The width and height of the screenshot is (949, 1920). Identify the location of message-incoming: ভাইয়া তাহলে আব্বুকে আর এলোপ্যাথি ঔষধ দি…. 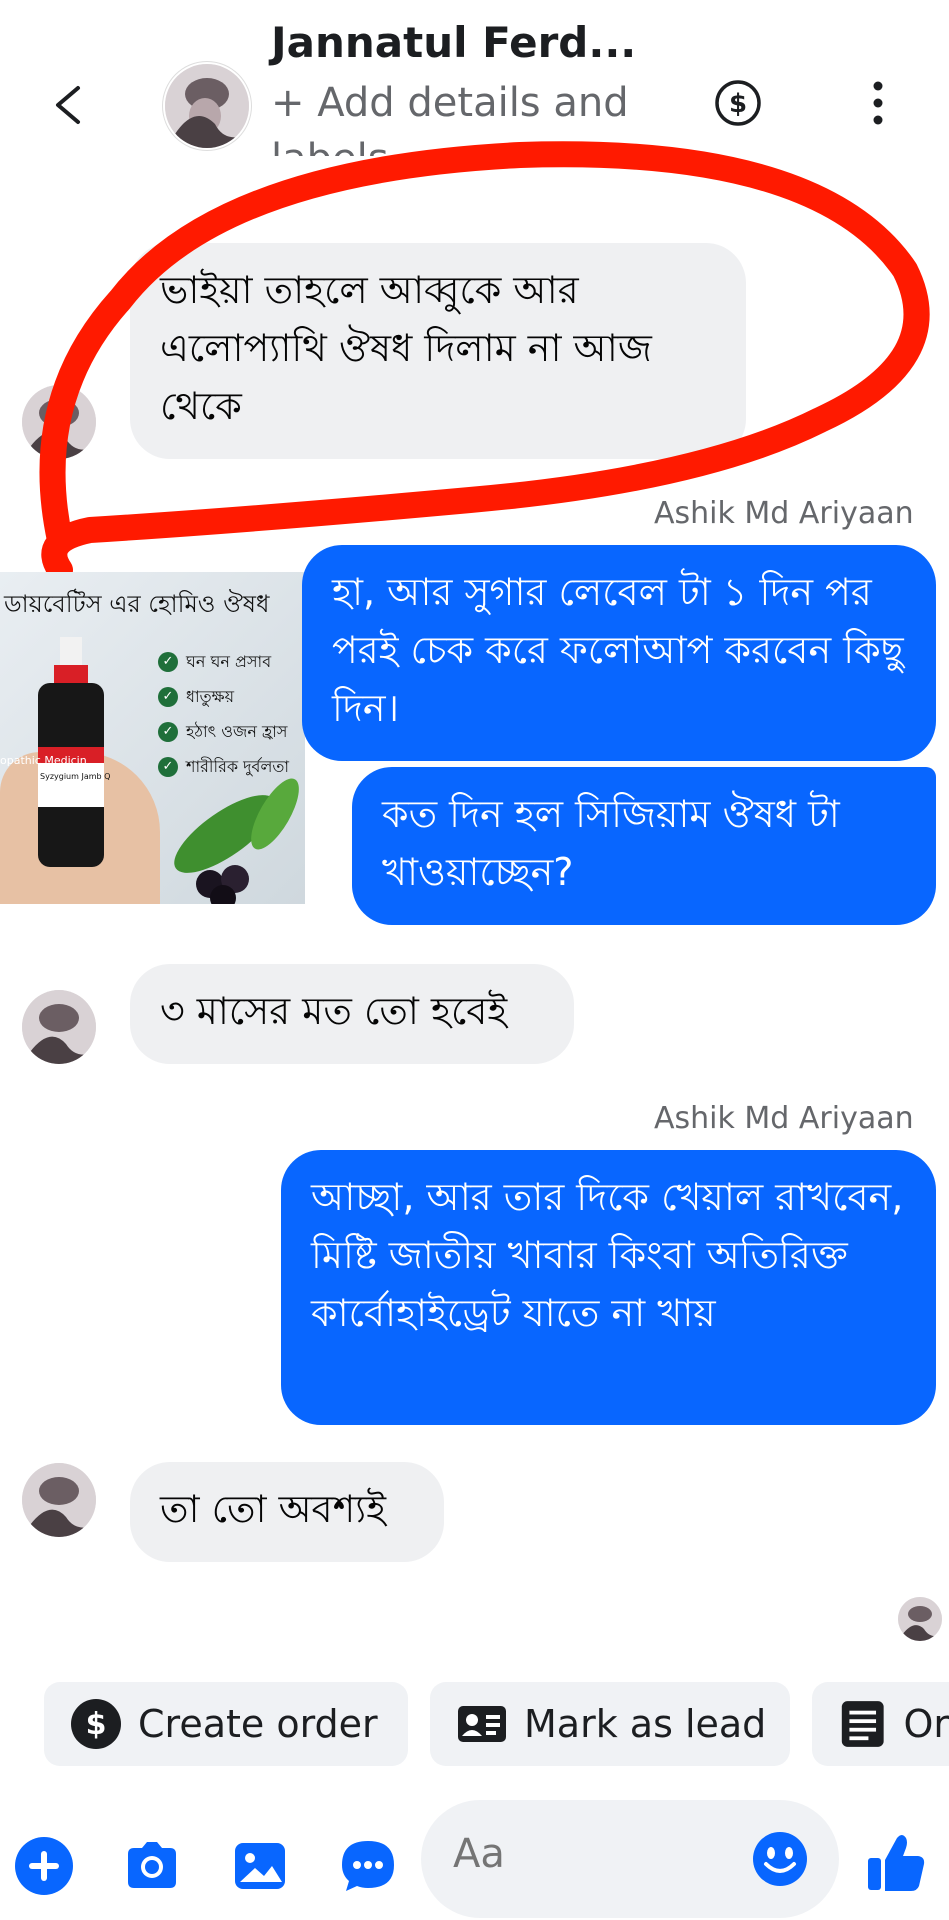
(438, 351).